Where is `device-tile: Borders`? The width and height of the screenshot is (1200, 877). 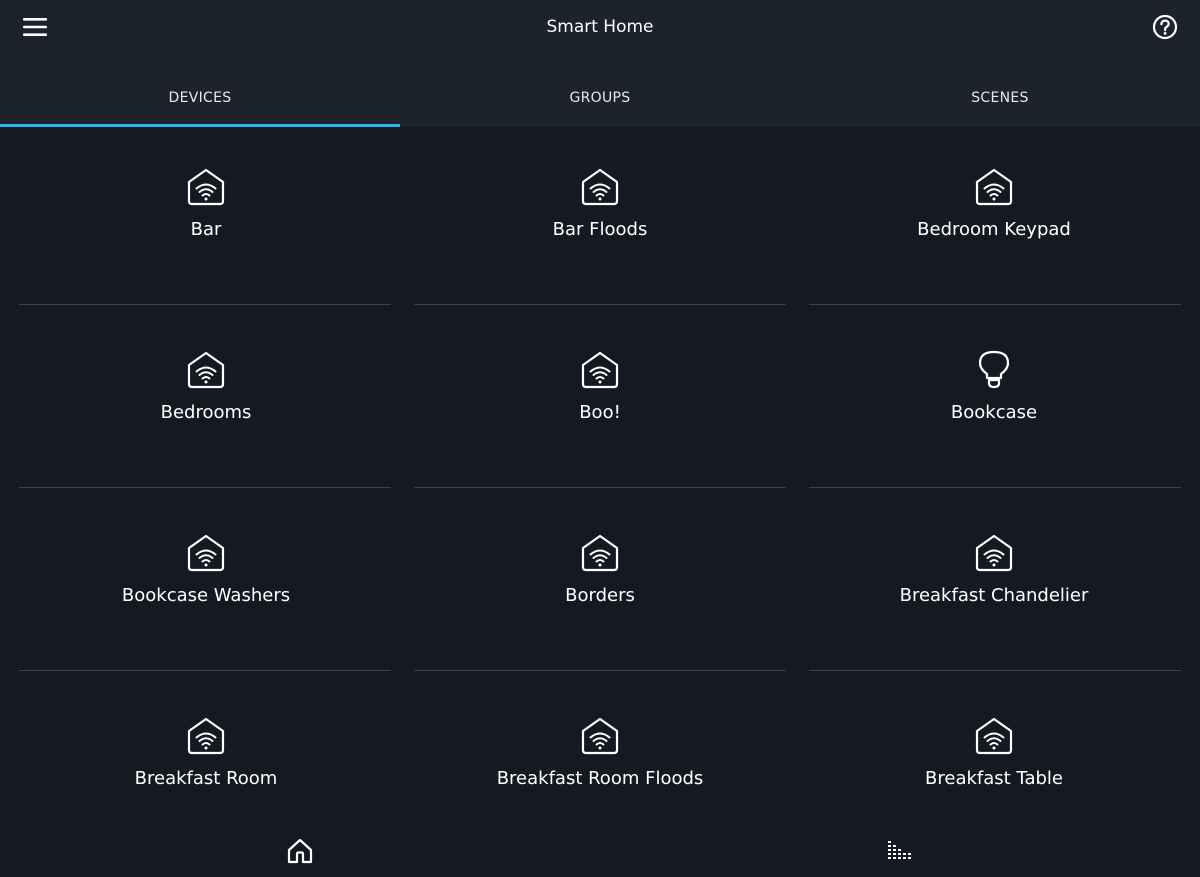
device-tile: Borders is located at coordinates (600, 584).